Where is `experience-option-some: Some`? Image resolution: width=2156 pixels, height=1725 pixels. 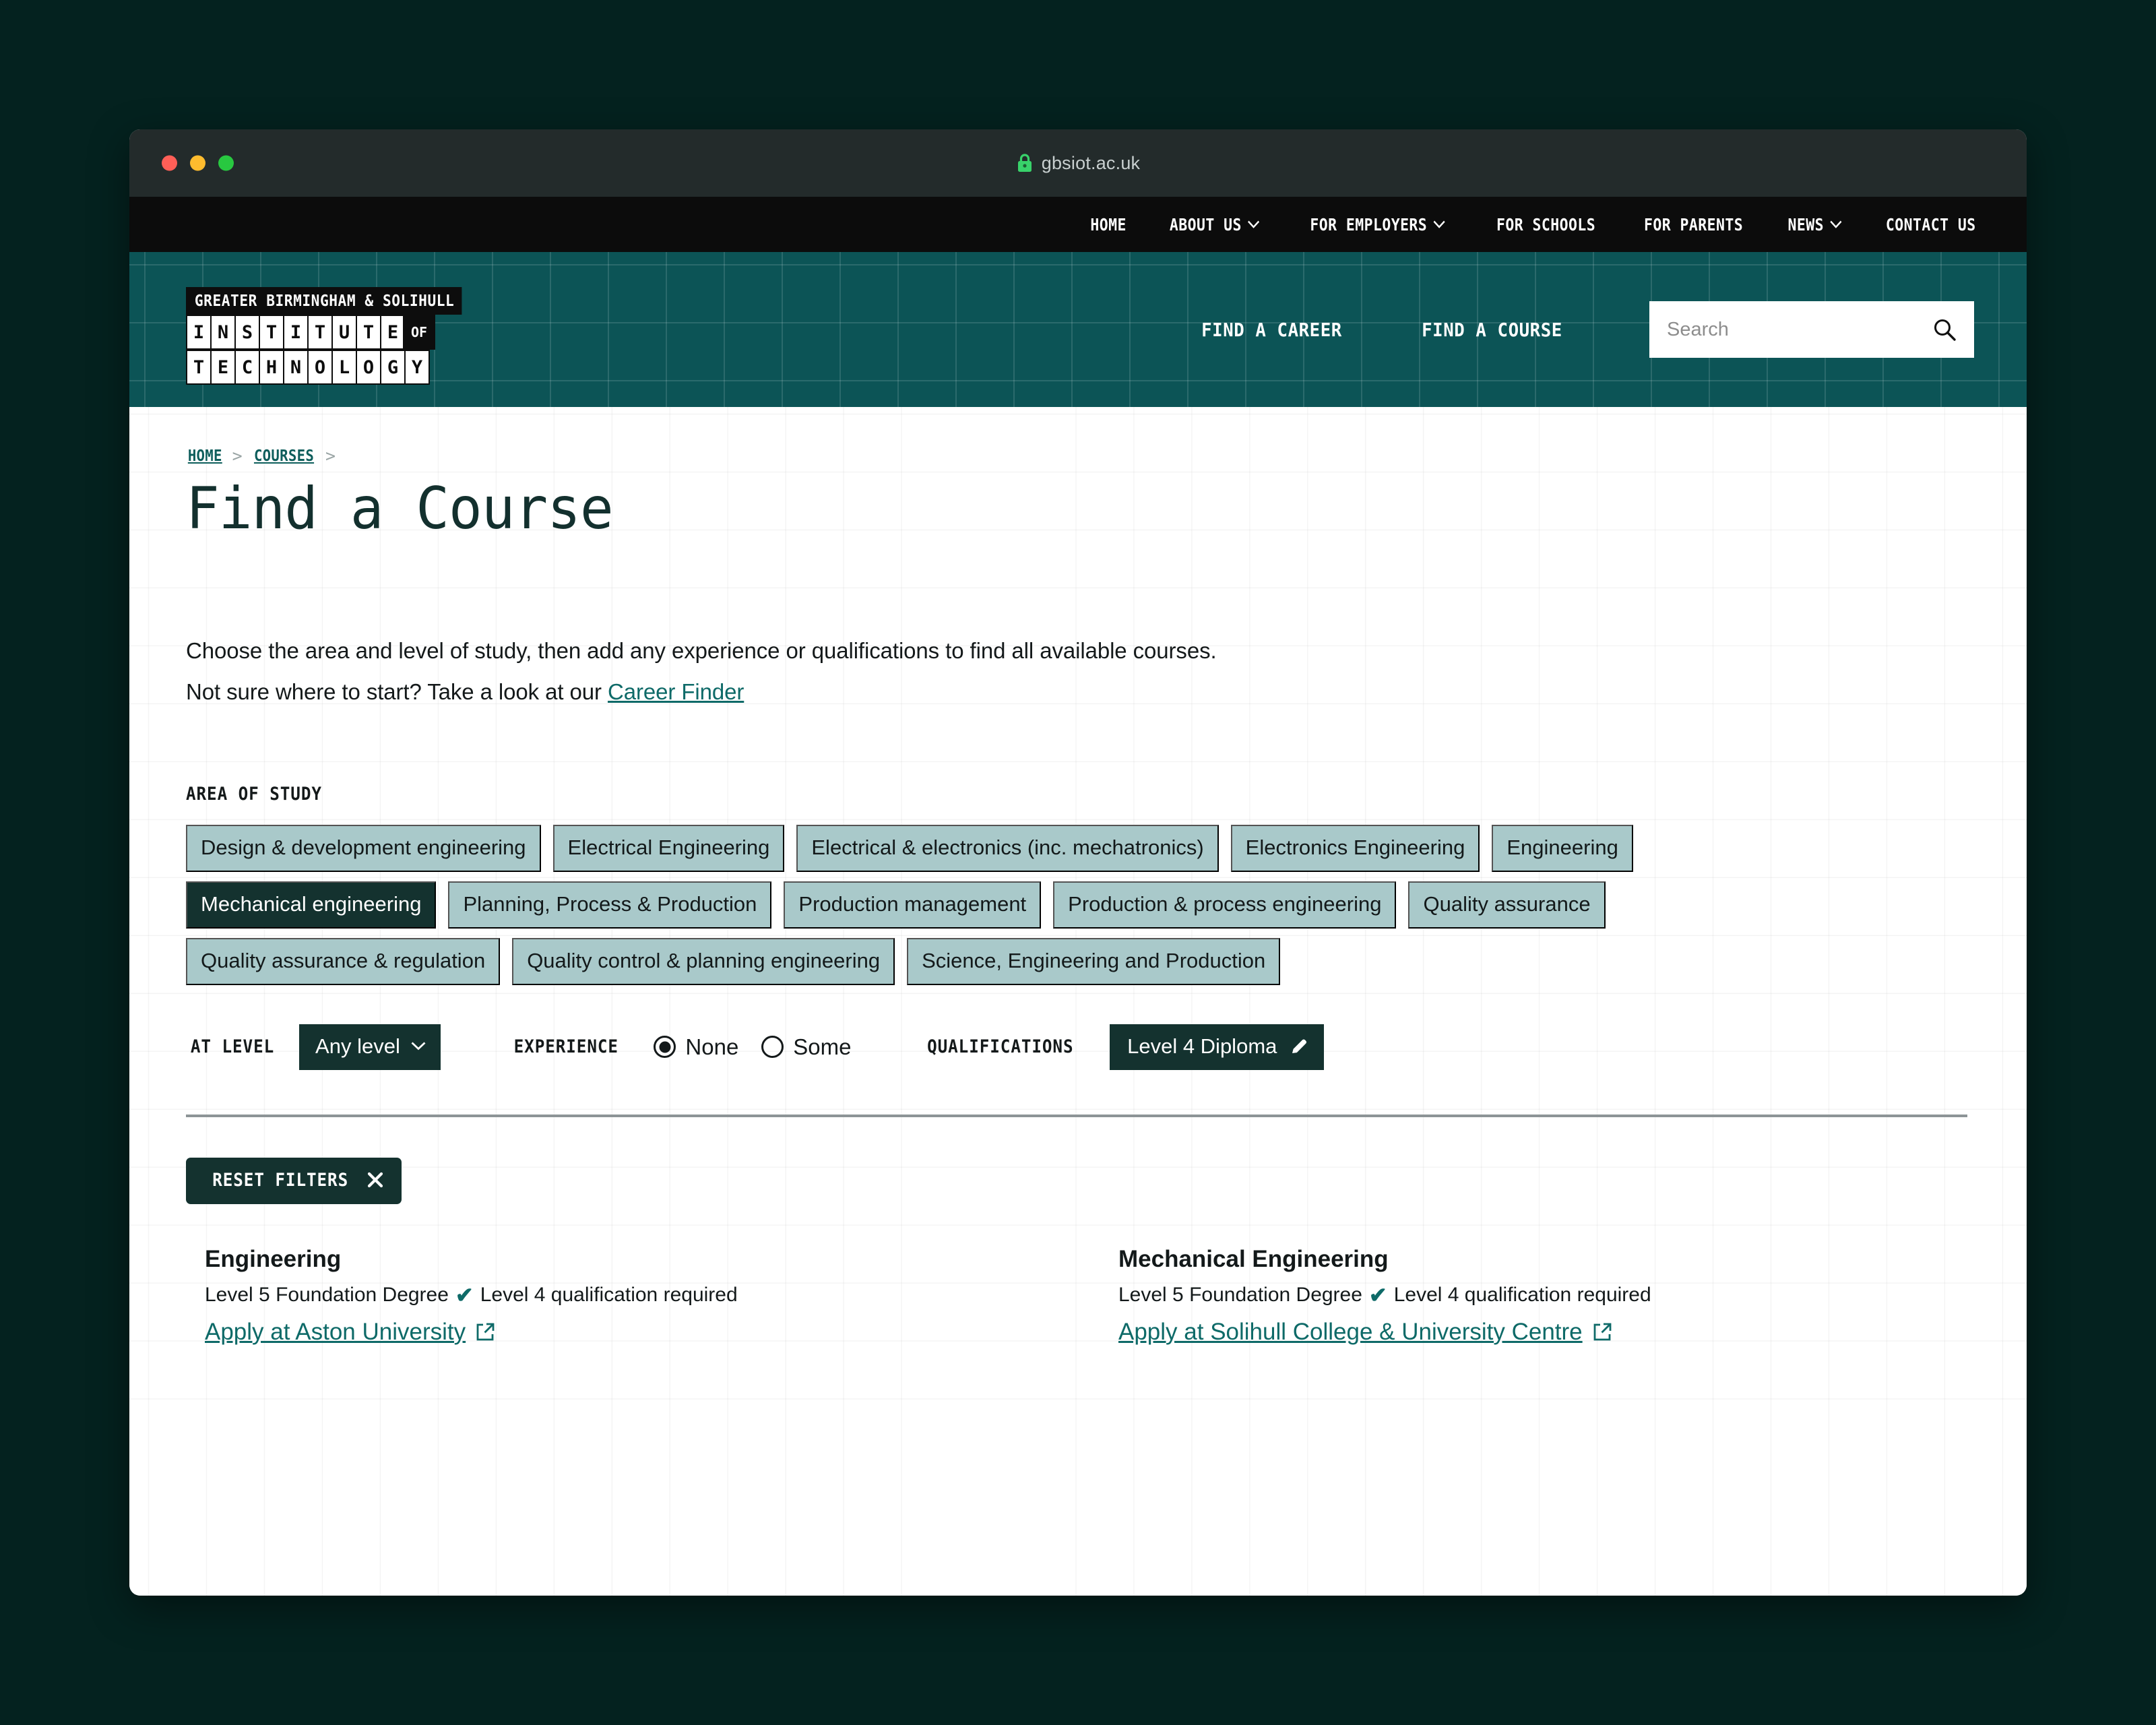
experience-option-some: Some is located at coordinates (806, 1047).